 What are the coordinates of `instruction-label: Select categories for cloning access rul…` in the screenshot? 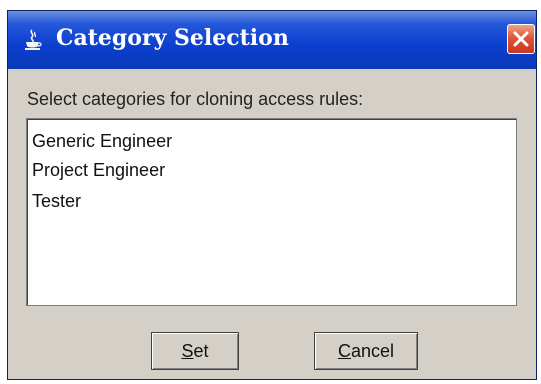 It's located at (195, 99).